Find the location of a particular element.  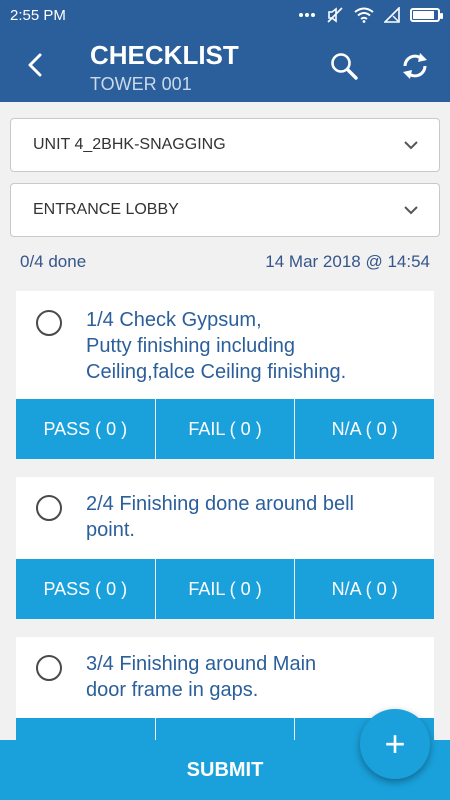

signal-icon is located at coordinates (392, 15).